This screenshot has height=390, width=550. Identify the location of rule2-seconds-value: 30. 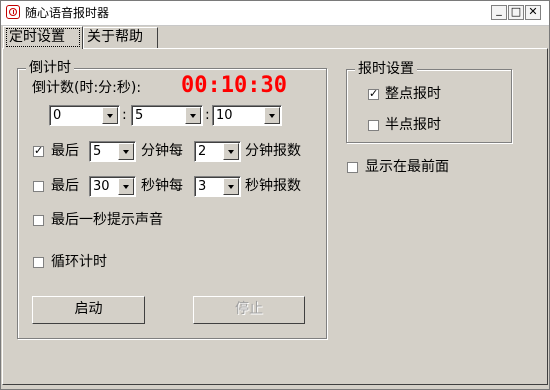
(101, 186).